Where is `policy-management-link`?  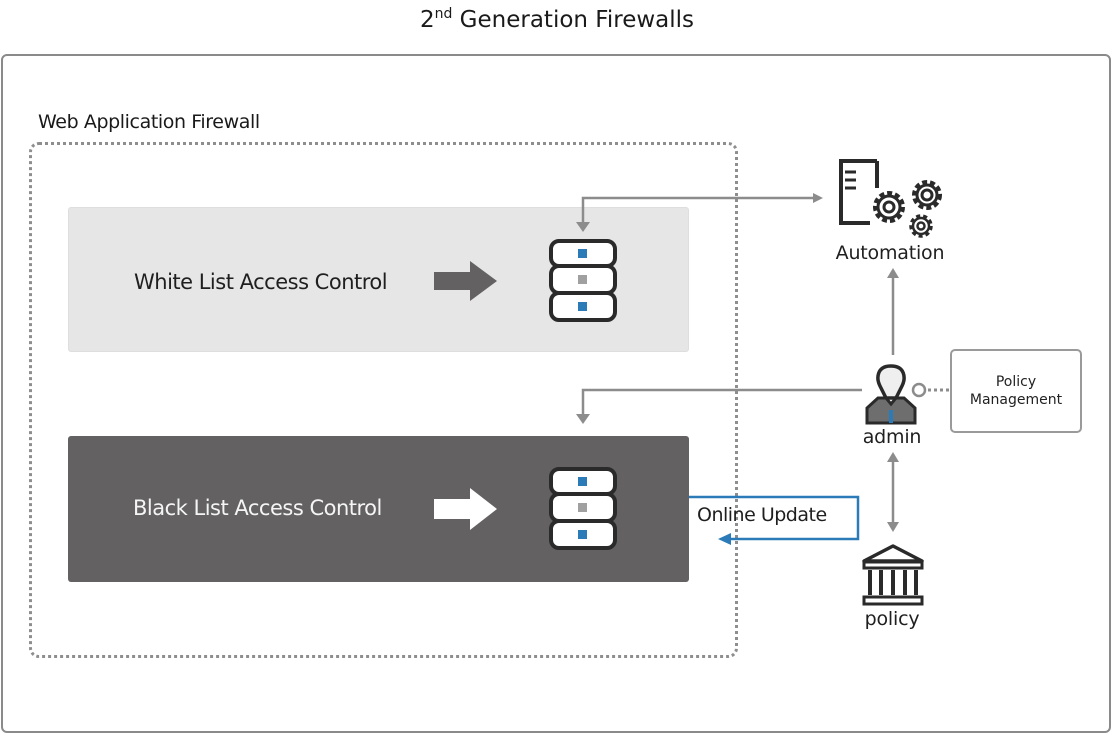
policy-management-link is located at coordinates (930, 390).